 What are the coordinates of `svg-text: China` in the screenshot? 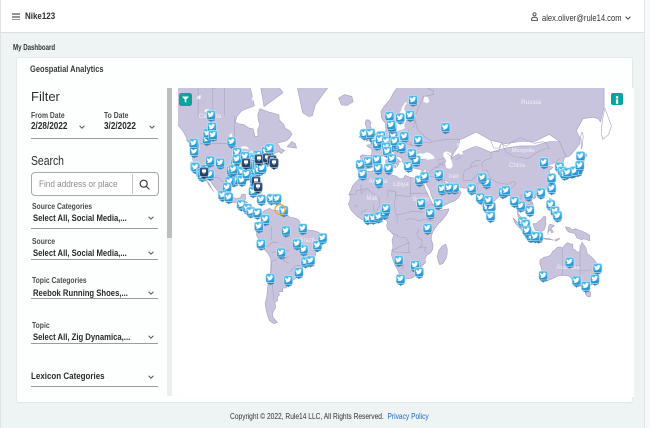 It's located at (517, 166).